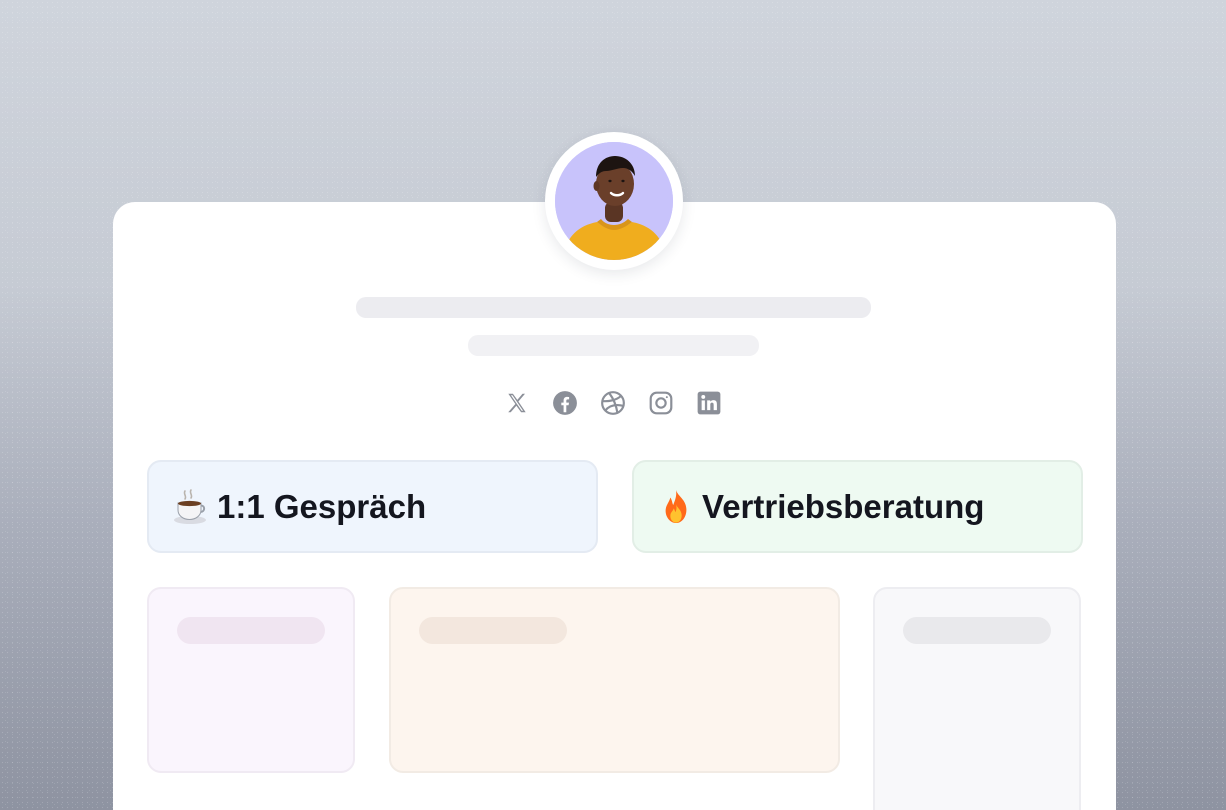 The image size is (1226, 810). I want to click on fire-icon, so click(676, 507).